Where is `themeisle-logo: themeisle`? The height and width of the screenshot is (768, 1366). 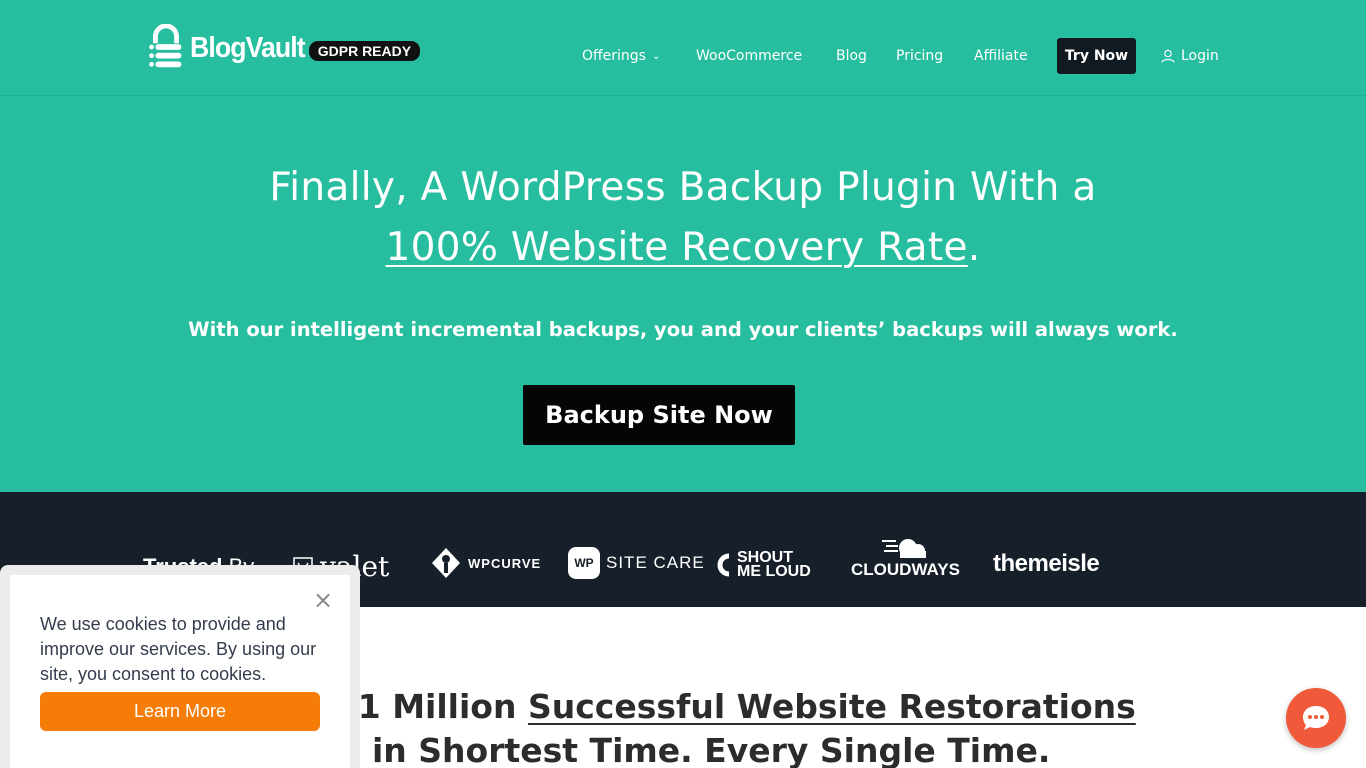 themeisle-logo: themeisle is located at coordinates (1046, 564).